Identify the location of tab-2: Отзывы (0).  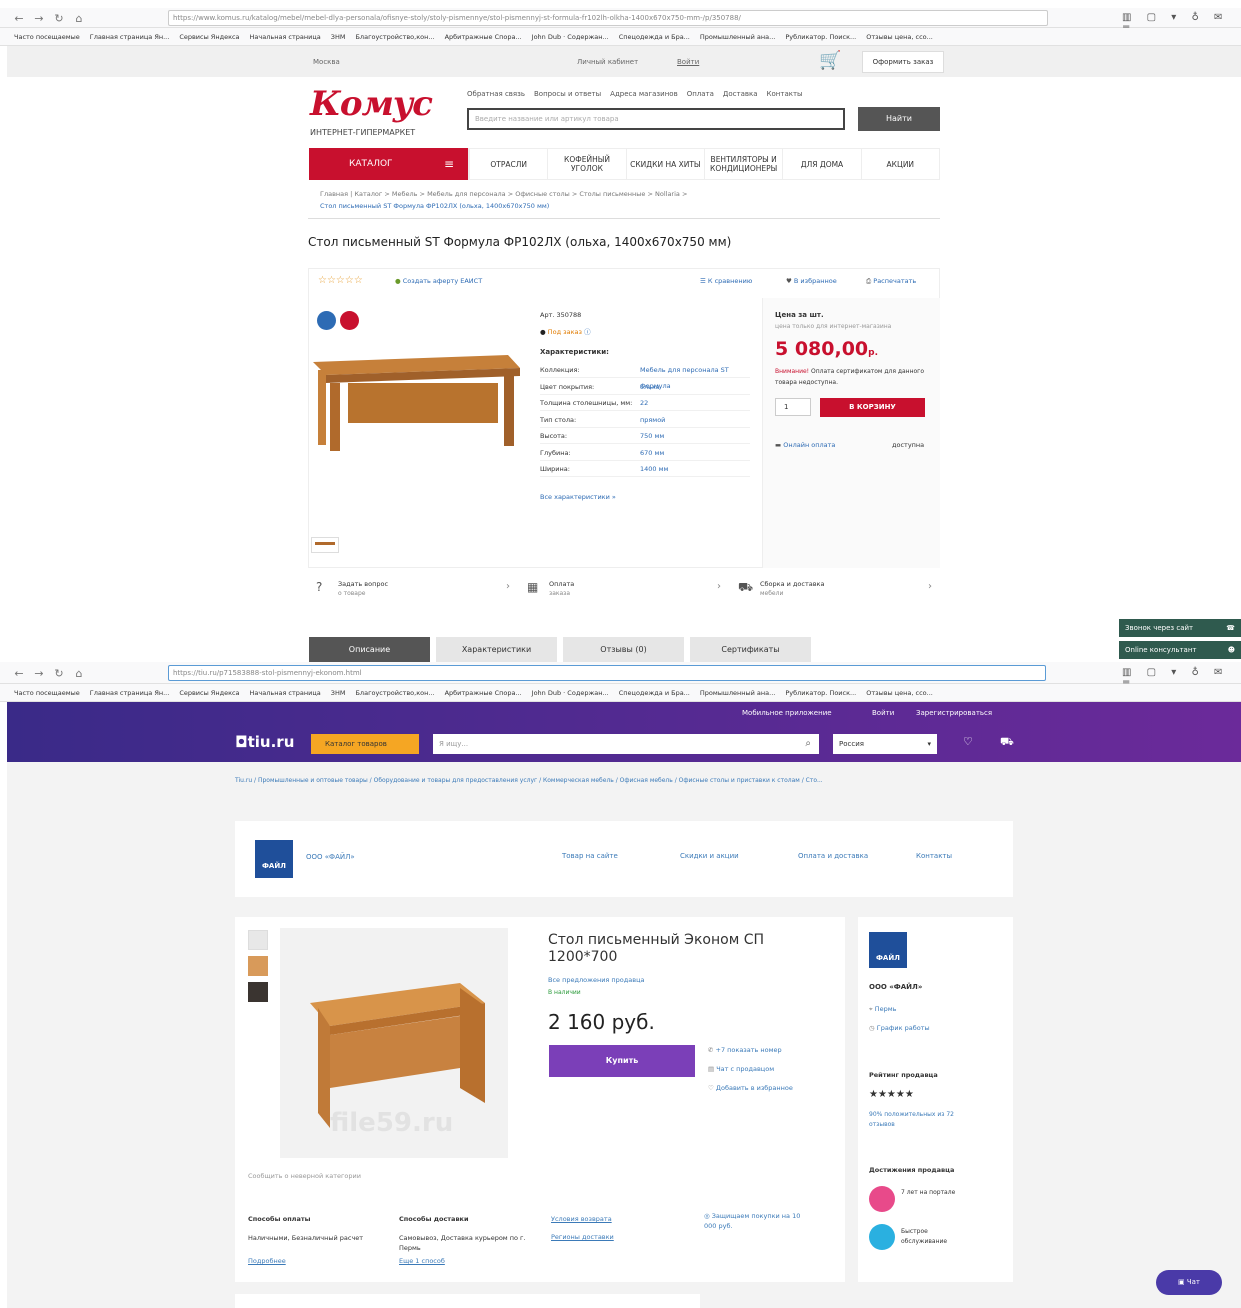
(623, 649).